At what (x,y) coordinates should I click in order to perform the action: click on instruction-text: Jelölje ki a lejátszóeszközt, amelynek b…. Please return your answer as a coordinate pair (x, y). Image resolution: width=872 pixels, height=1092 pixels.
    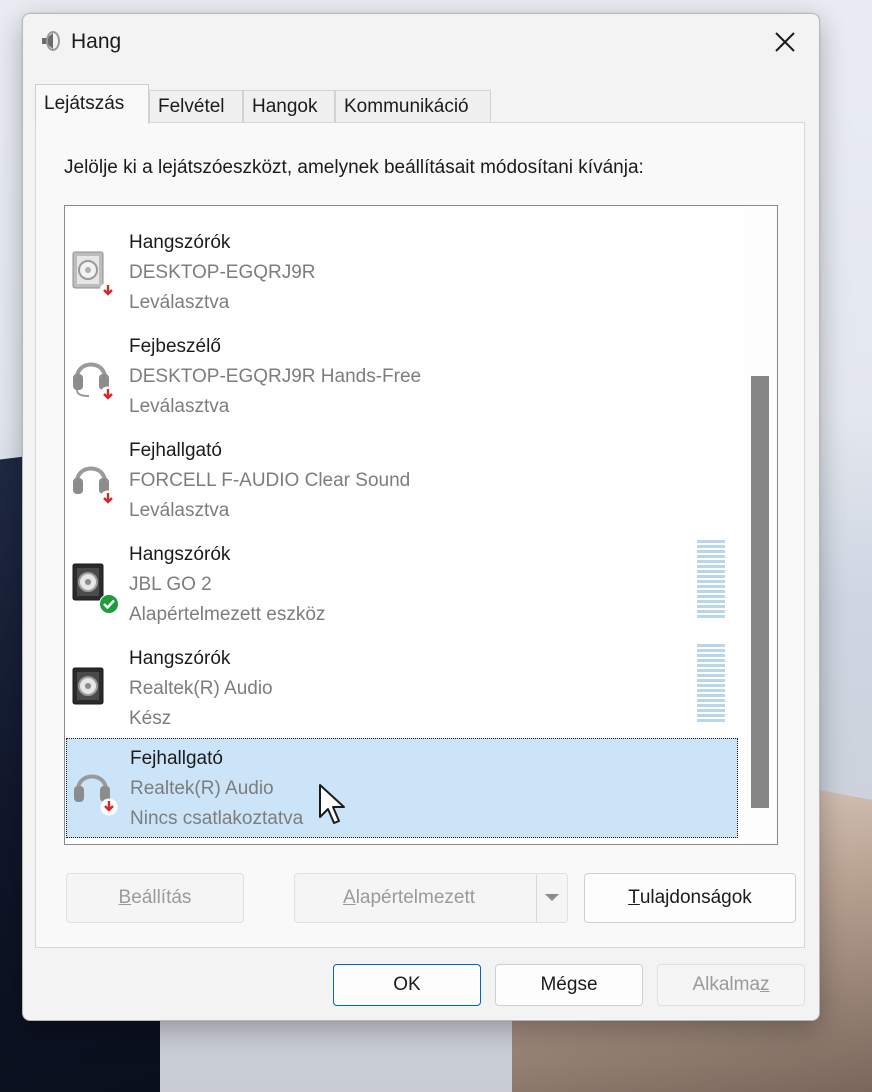
    Looking at the image, I should click on (354, 167).